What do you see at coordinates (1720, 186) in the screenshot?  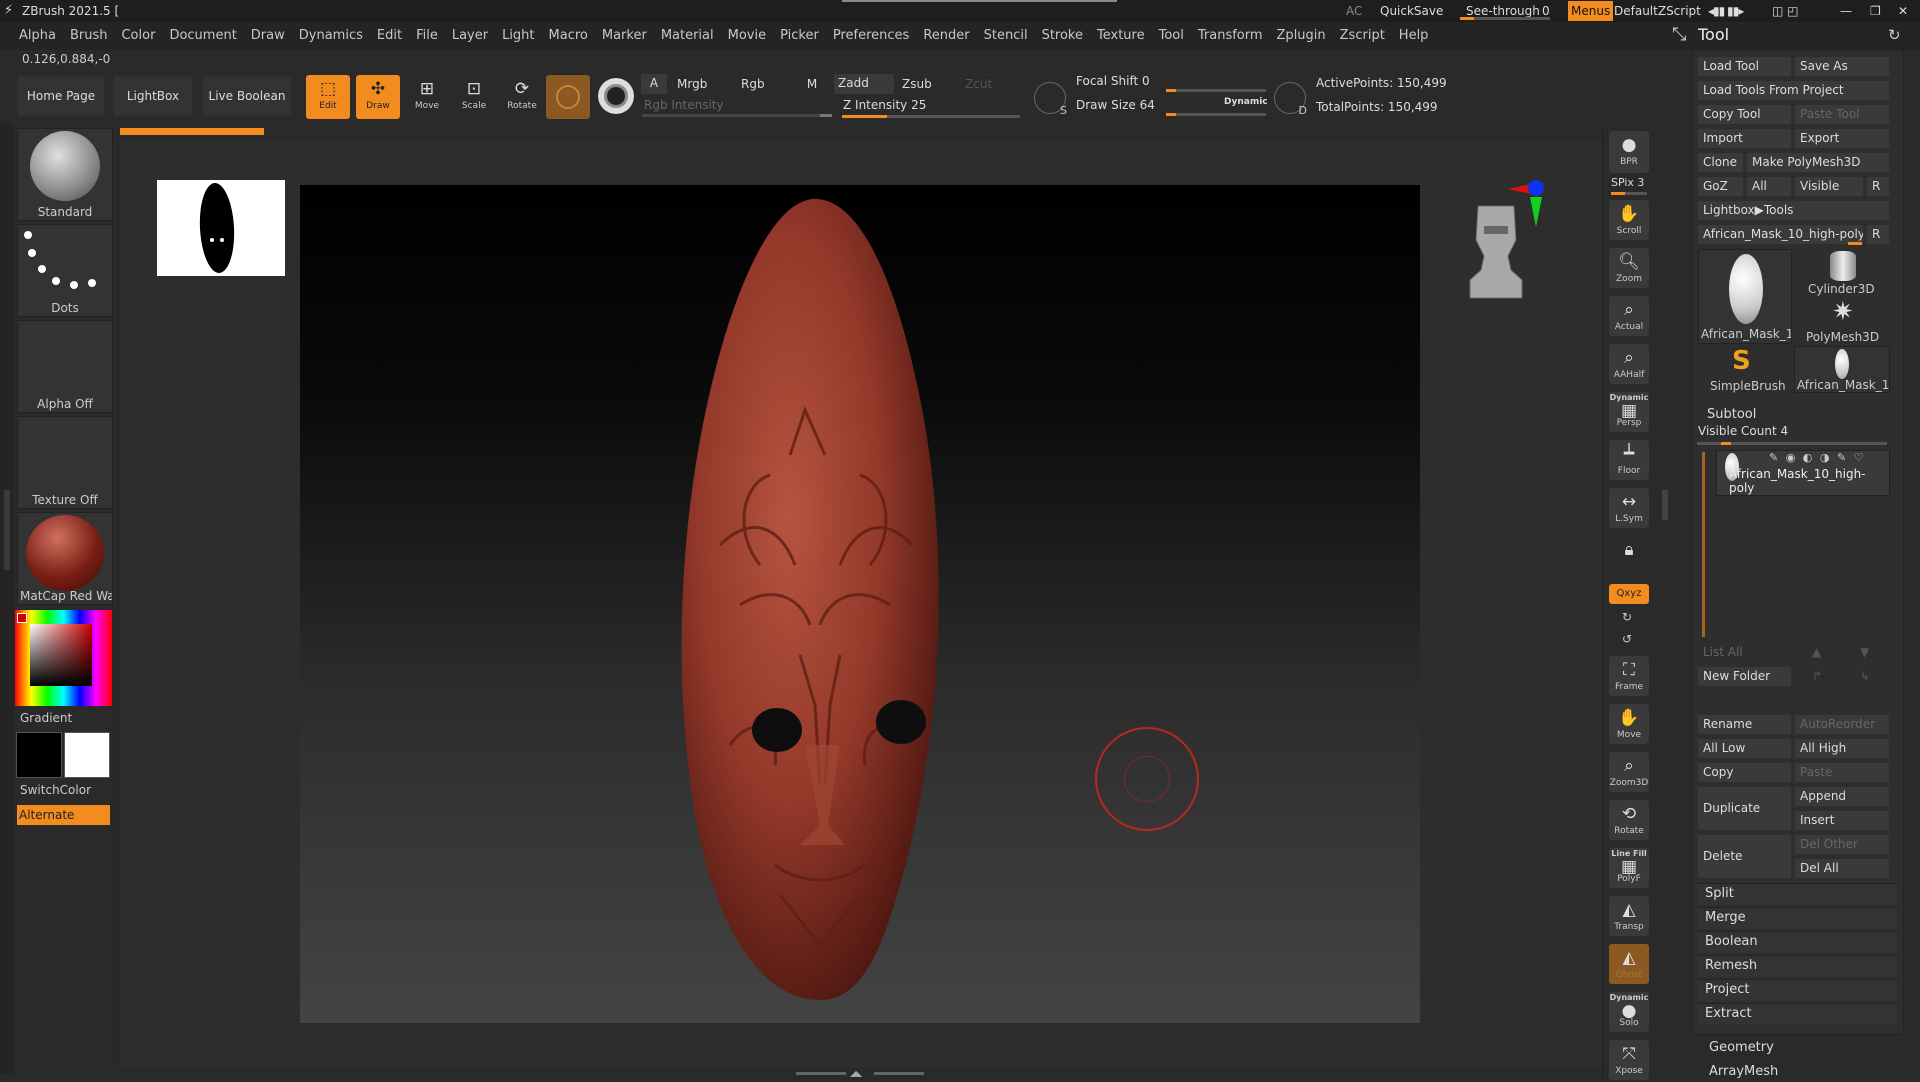 I see `goz-button: GoZ` at bounding box center [1720, 186].